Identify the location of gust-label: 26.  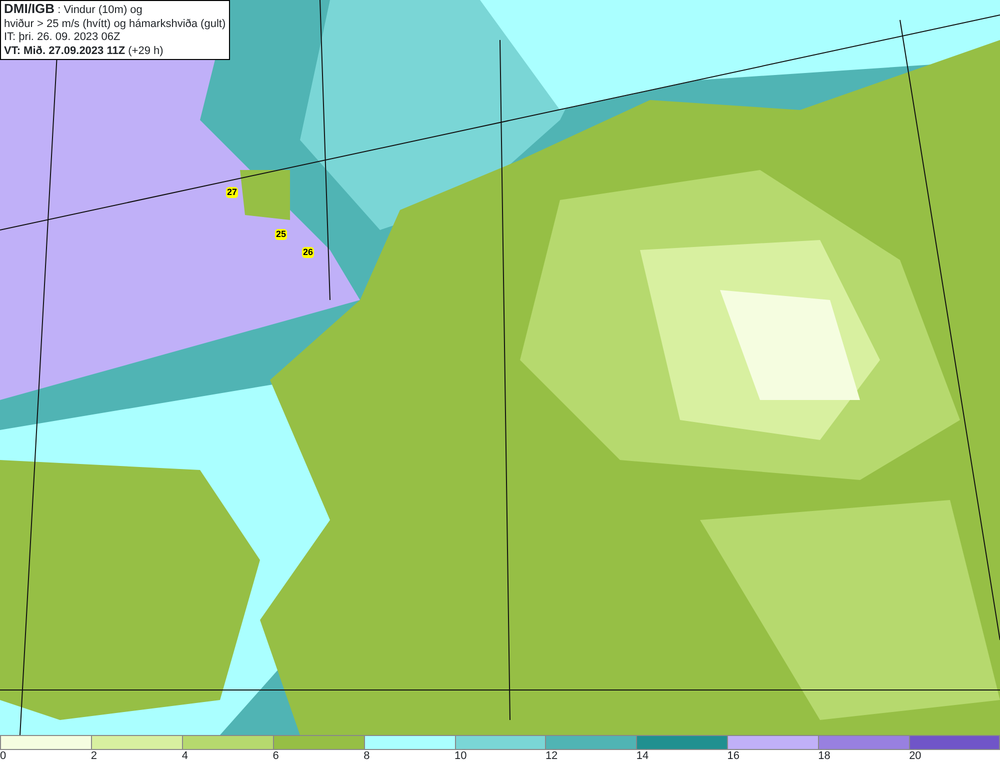
(308, 252).